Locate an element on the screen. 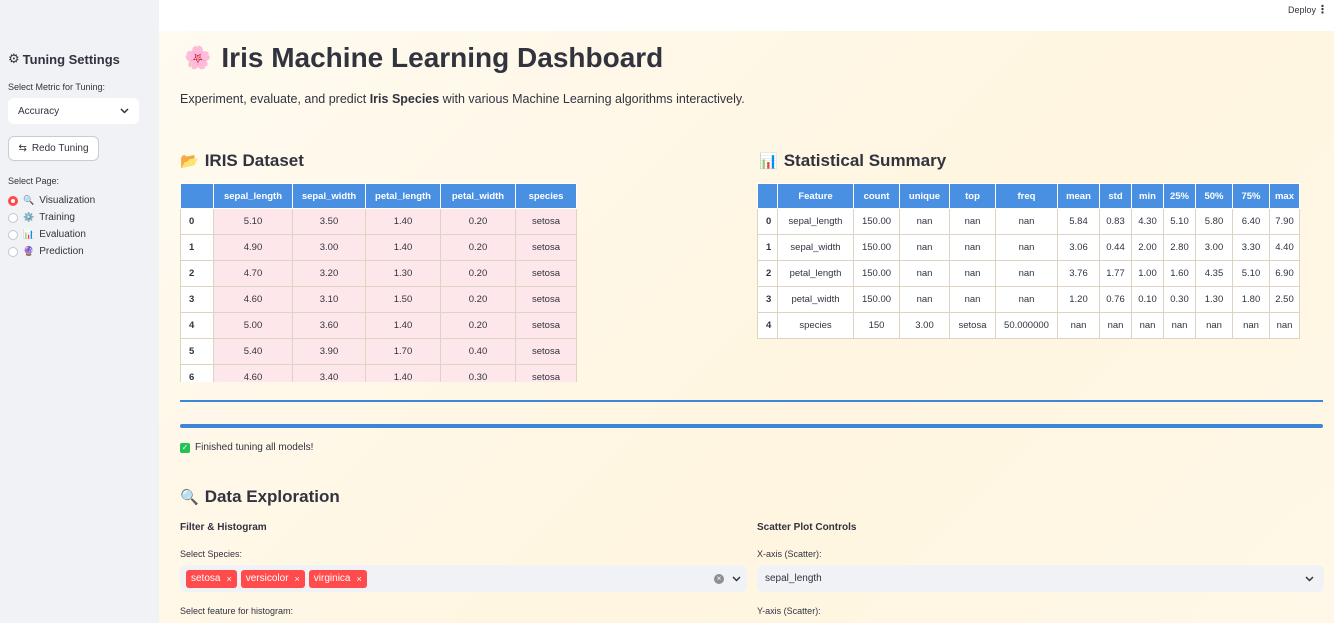  column-header: max is located at coordinates (1284, 196).